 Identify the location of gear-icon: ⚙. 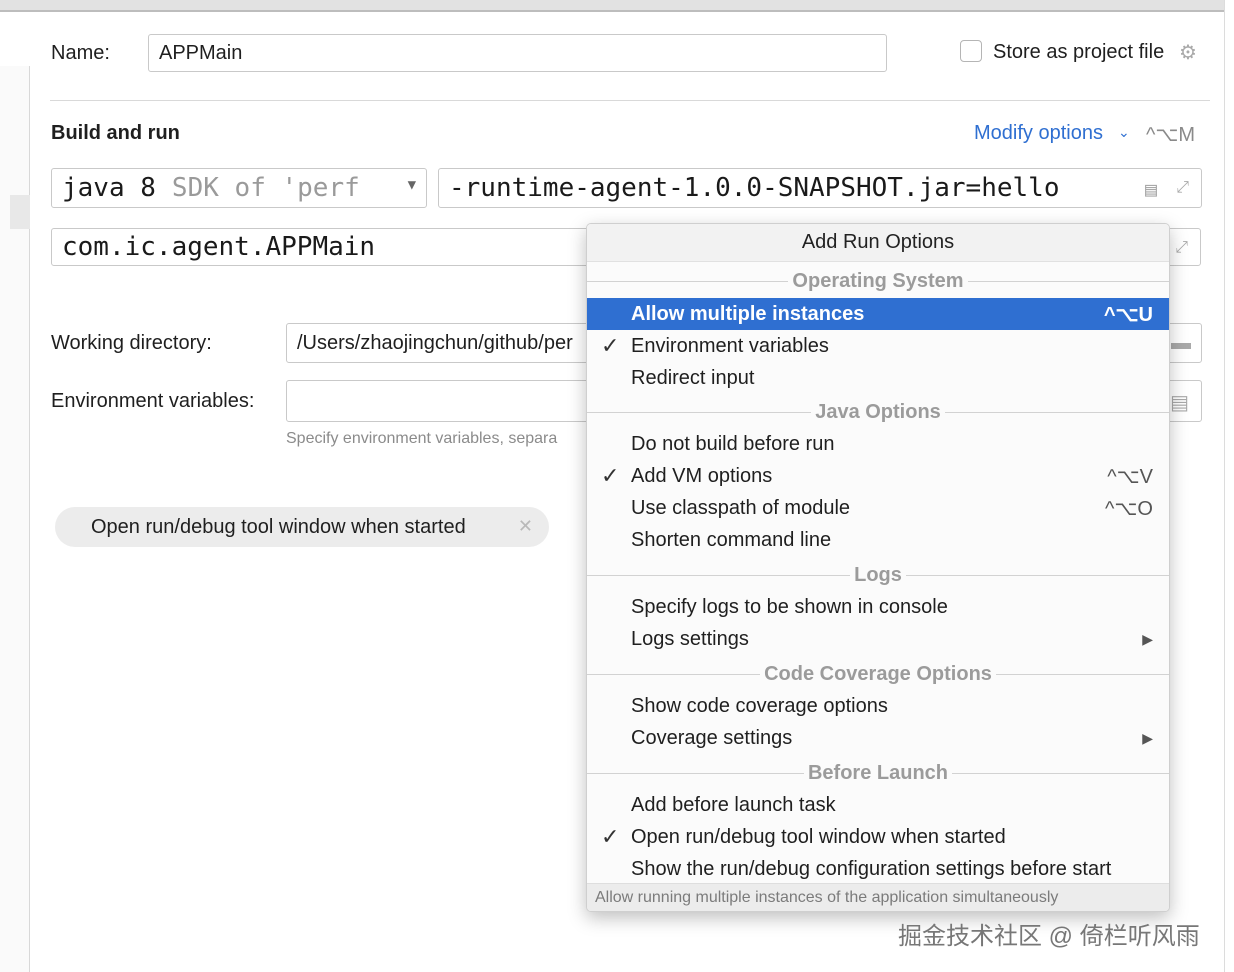
(1188, 52).